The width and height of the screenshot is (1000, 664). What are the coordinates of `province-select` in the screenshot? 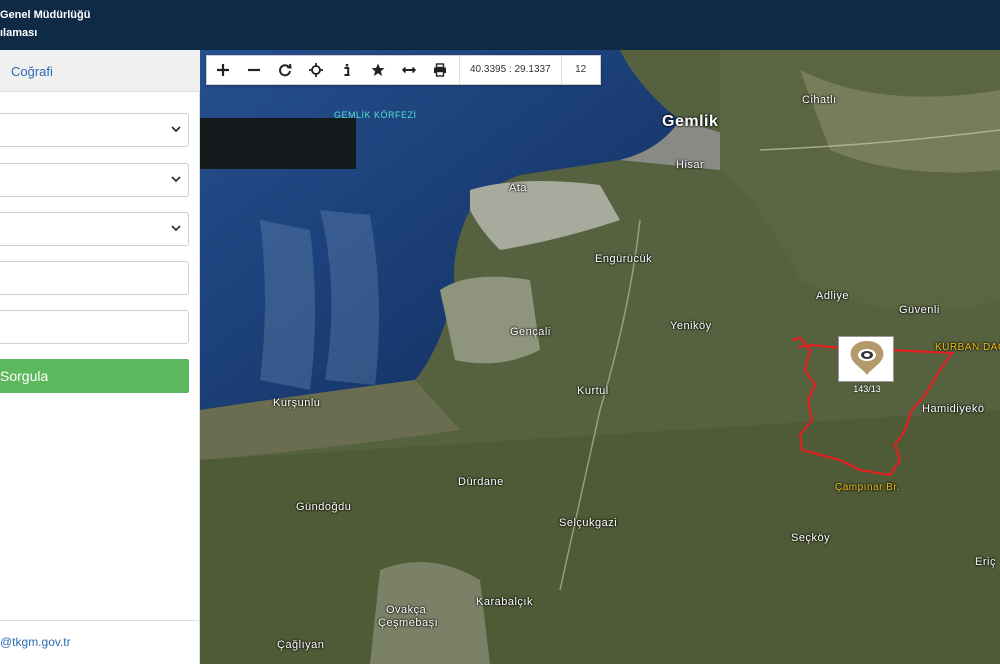 It's located at (94, 130).